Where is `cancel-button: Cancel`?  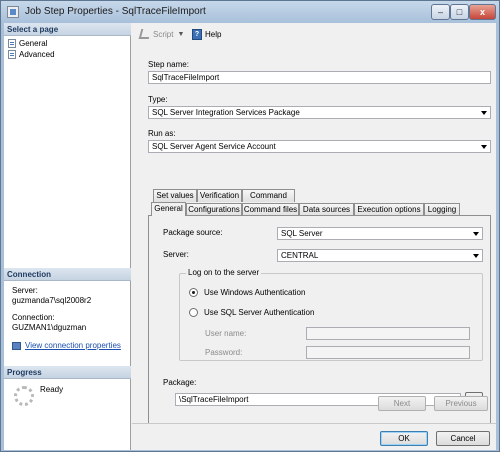 cancel-button: Cancel is located at coordinates (463, 438).